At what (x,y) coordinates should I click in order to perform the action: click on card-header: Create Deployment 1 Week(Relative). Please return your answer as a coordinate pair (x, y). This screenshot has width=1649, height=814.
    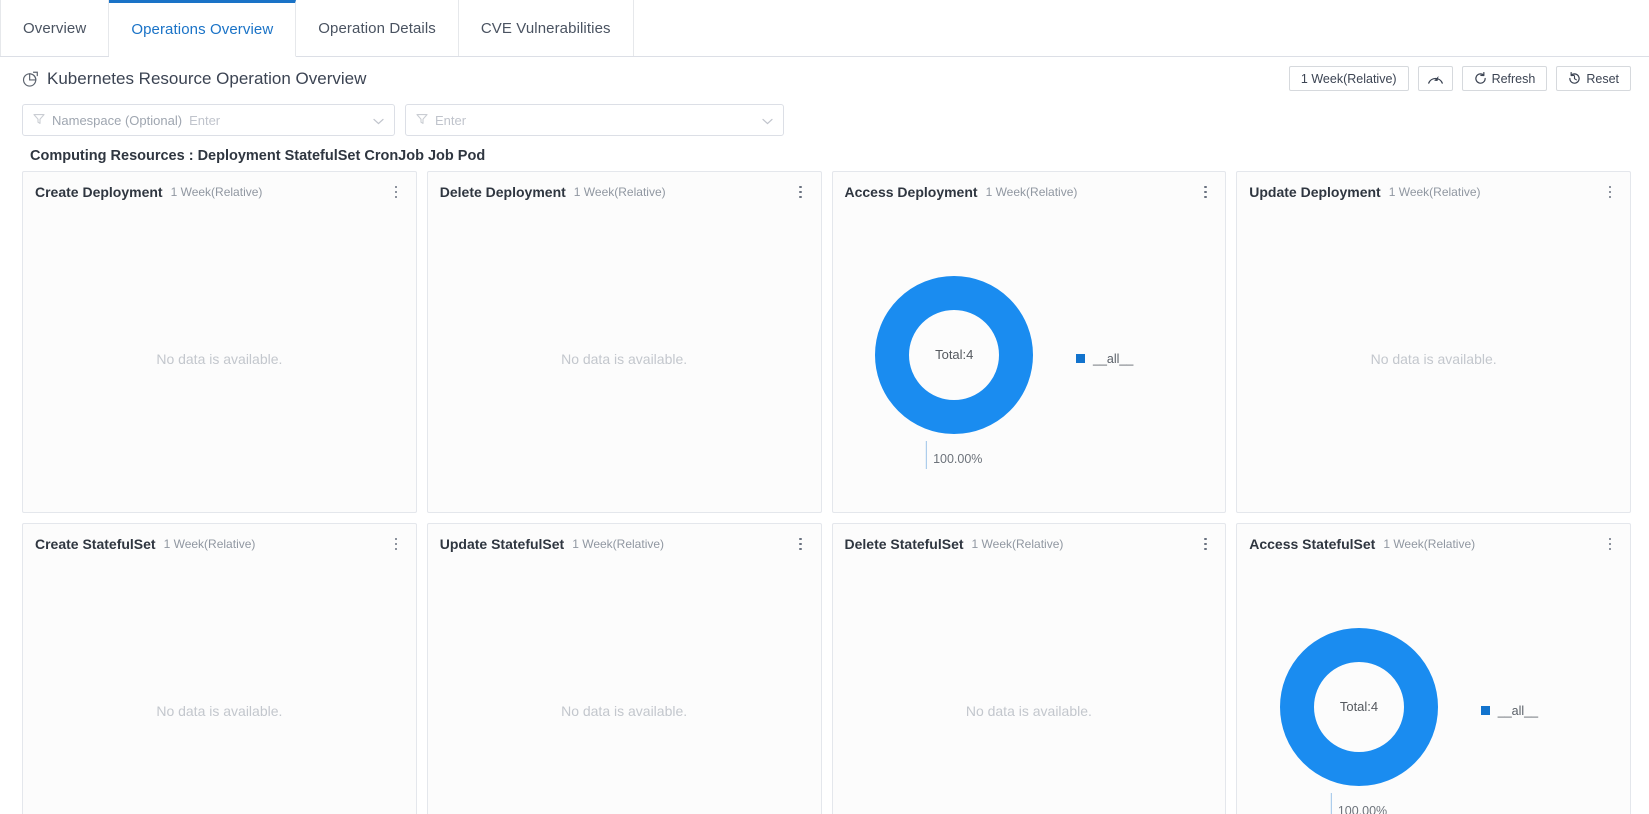
    Looking at the image, I should click on (219, 188).